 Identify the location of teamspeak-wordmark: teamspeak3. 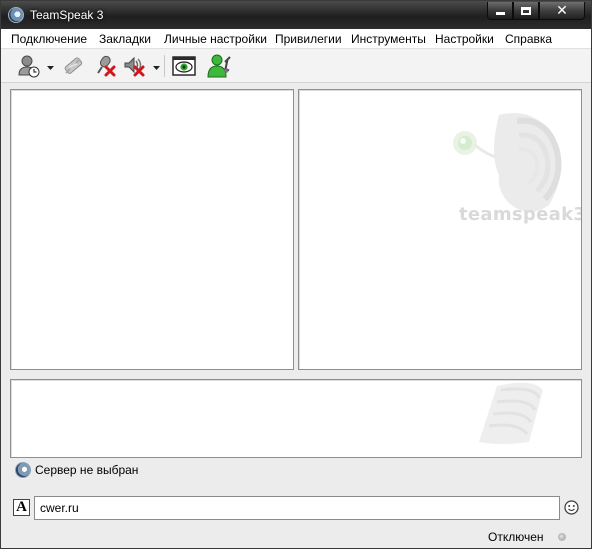
(520, 214).